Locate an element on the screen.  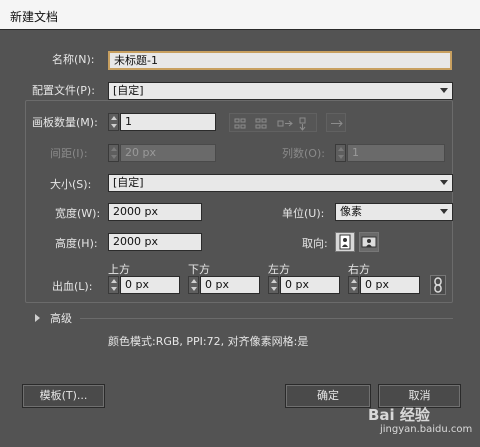
units-value: 像素 is located at coordinates (351, 211).